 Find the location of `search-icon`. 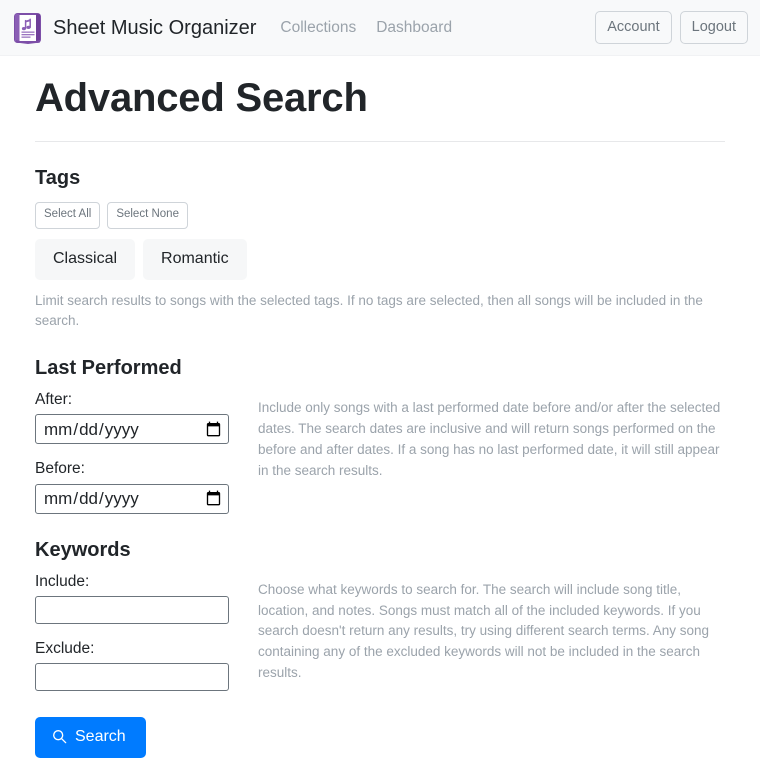

search-icon is located at coordinates (60, 737).